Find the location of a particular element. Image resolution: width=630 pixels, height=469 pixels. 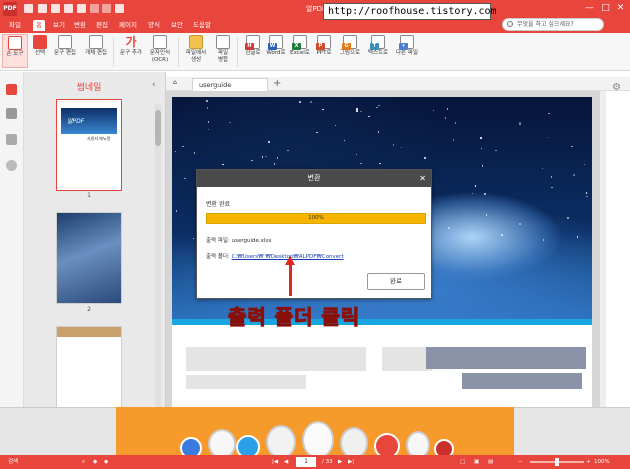

status-bar: 검색 ⌕ ◆ ◆ |◀ ◀ 1 / 33 ▶ ▶| ▢ ▣ ▤ − + 100% is located at coordinates (315, 462).